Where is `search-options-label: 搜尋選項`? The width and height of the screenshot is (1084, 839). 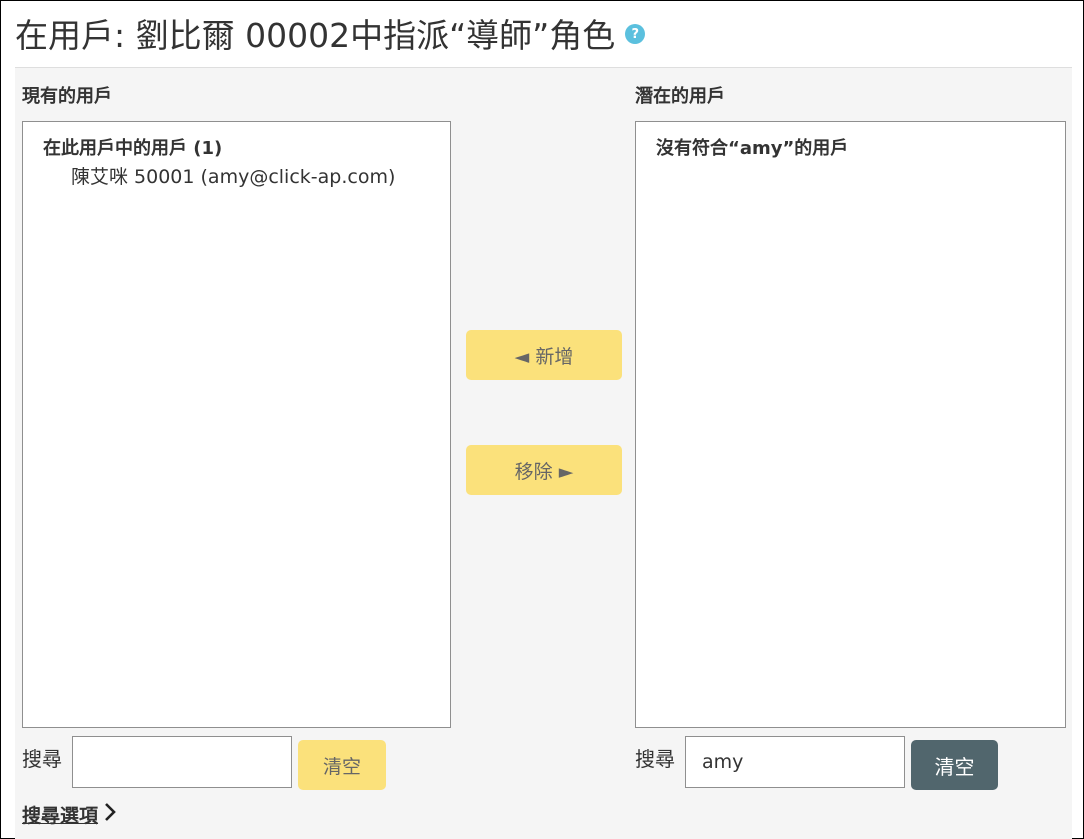 search-options-label: 搜尋選項 is located at coordinates (60, 816).